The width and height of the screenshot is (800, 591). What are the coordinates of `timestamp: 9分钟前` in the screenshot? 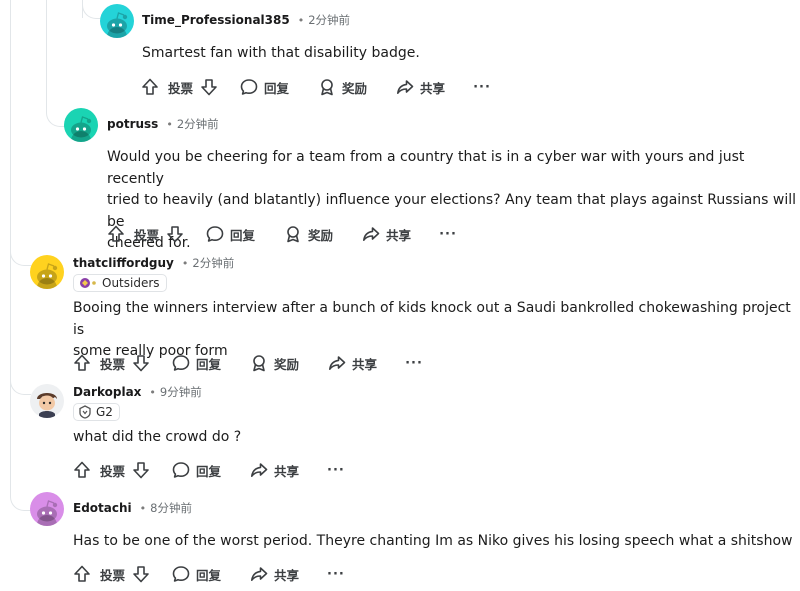 It's located at (181, 392).